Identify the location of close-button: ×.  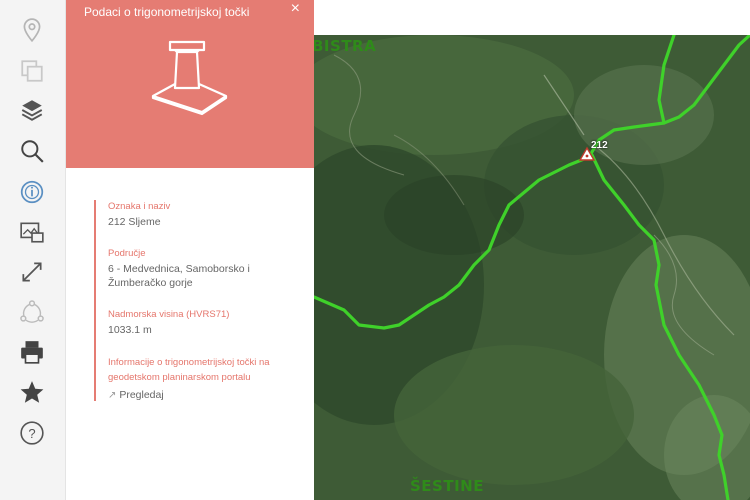
(295, 9).